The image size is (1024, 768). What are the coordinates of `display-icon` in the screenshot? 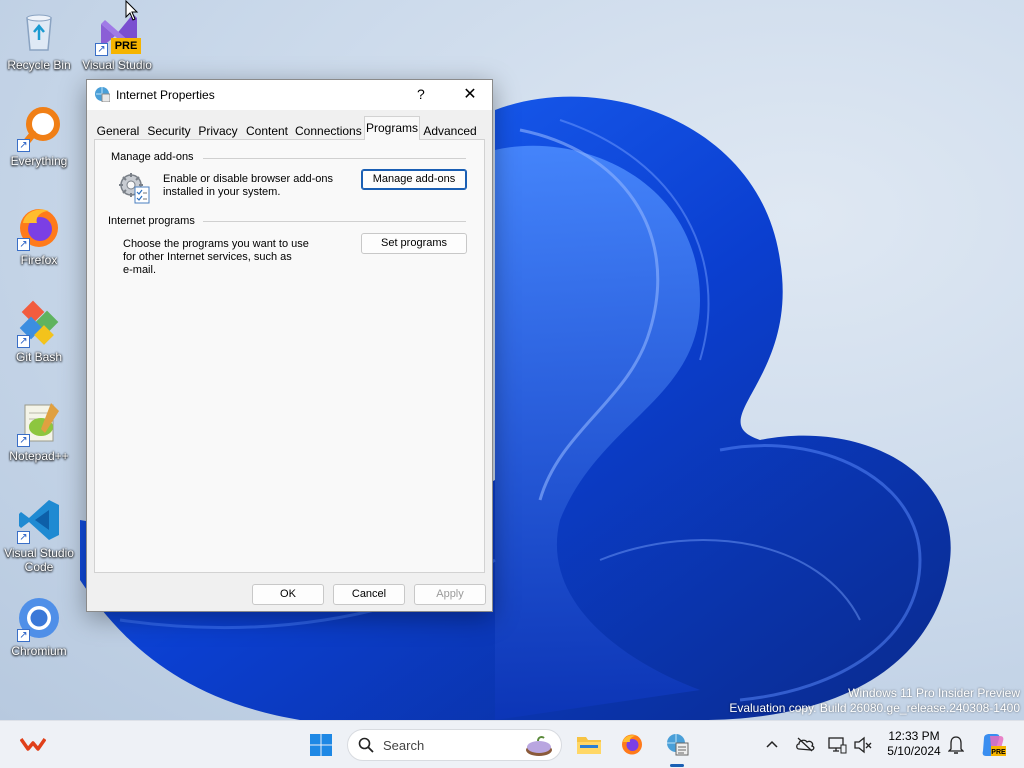 It's located at (837, 745).